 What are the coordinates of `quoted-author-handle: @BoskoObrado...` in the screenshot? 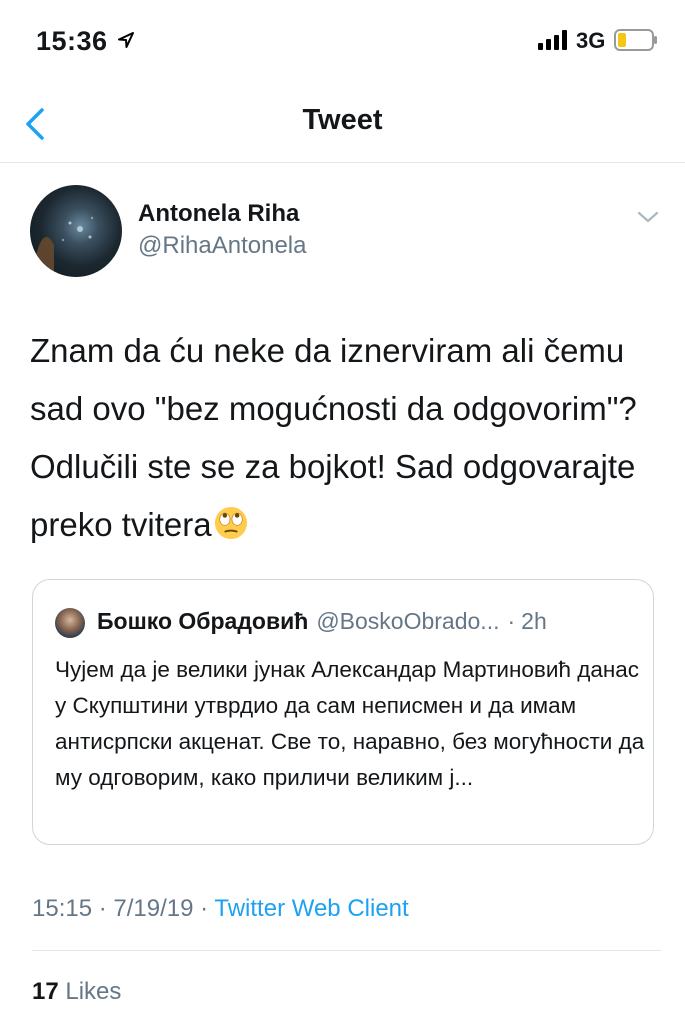 It's located at (408, 621).